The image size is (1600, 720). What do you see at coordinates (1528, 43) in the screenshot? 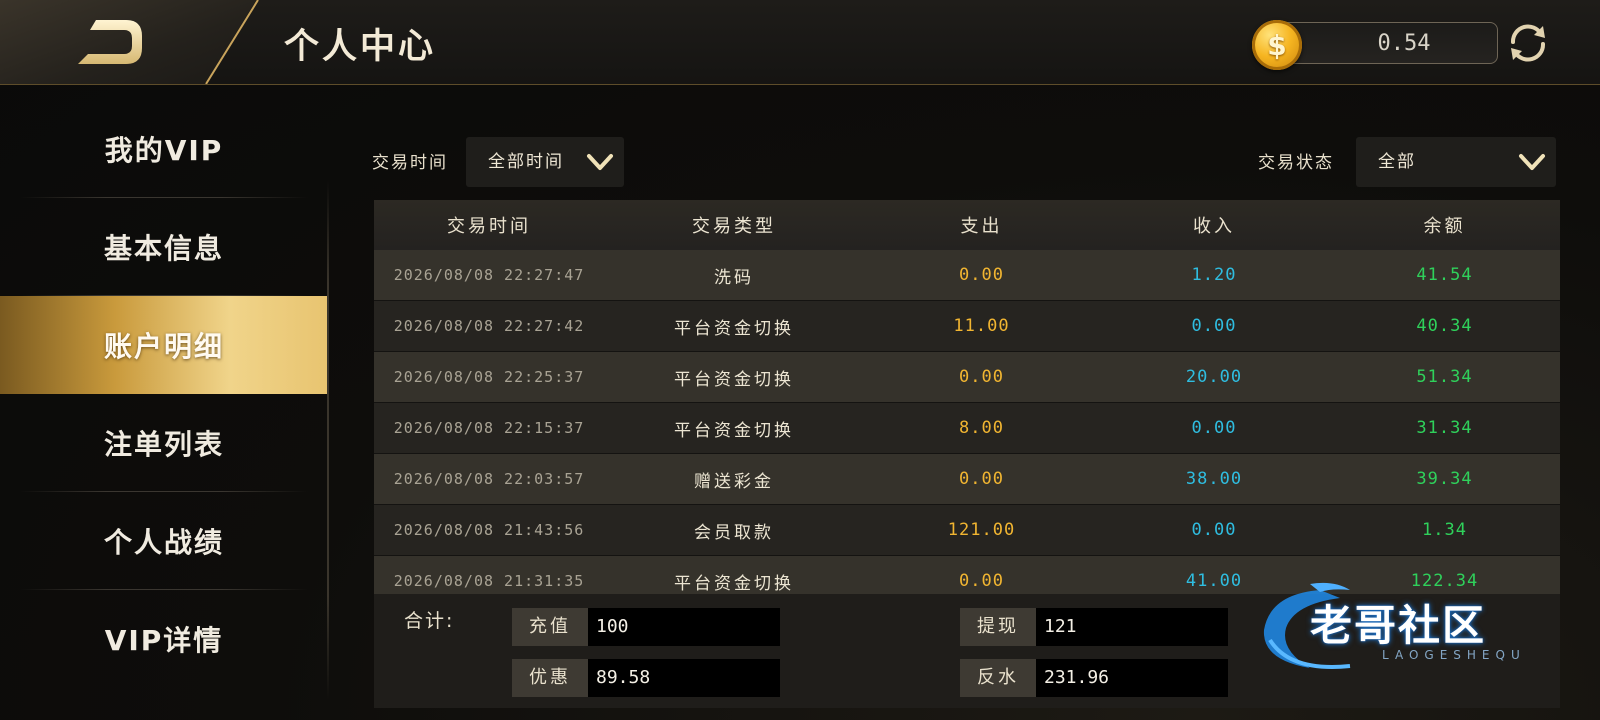
I see `refresh-icon` at bounding box center [1528, 43].